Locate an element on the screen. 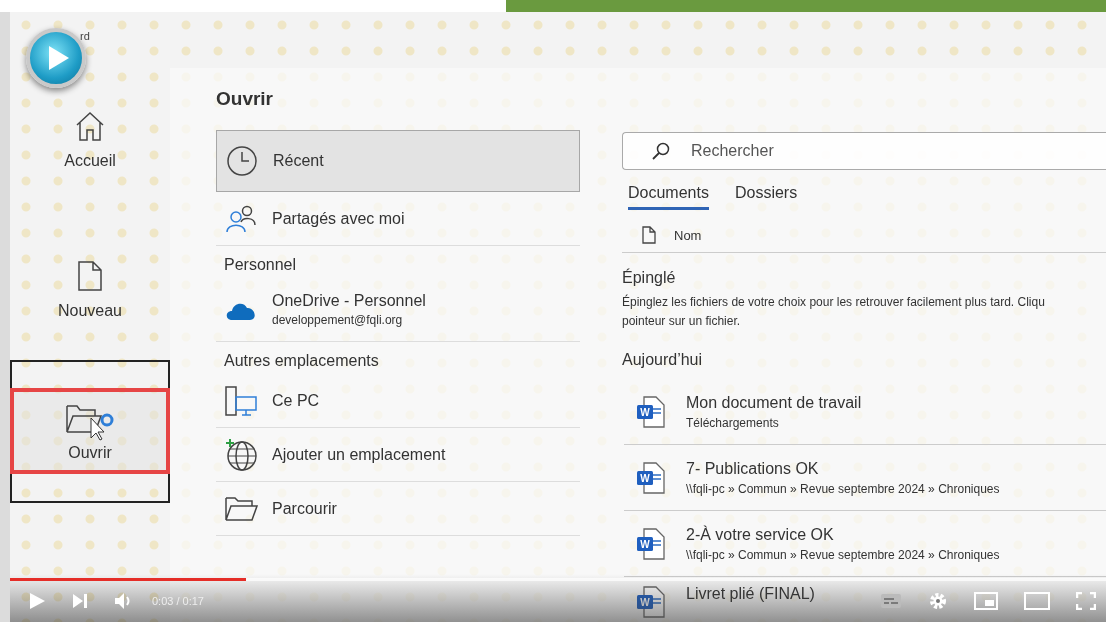 This screenshot has height=622, width=1106. clock-icon is located at coordinates (242, 161).